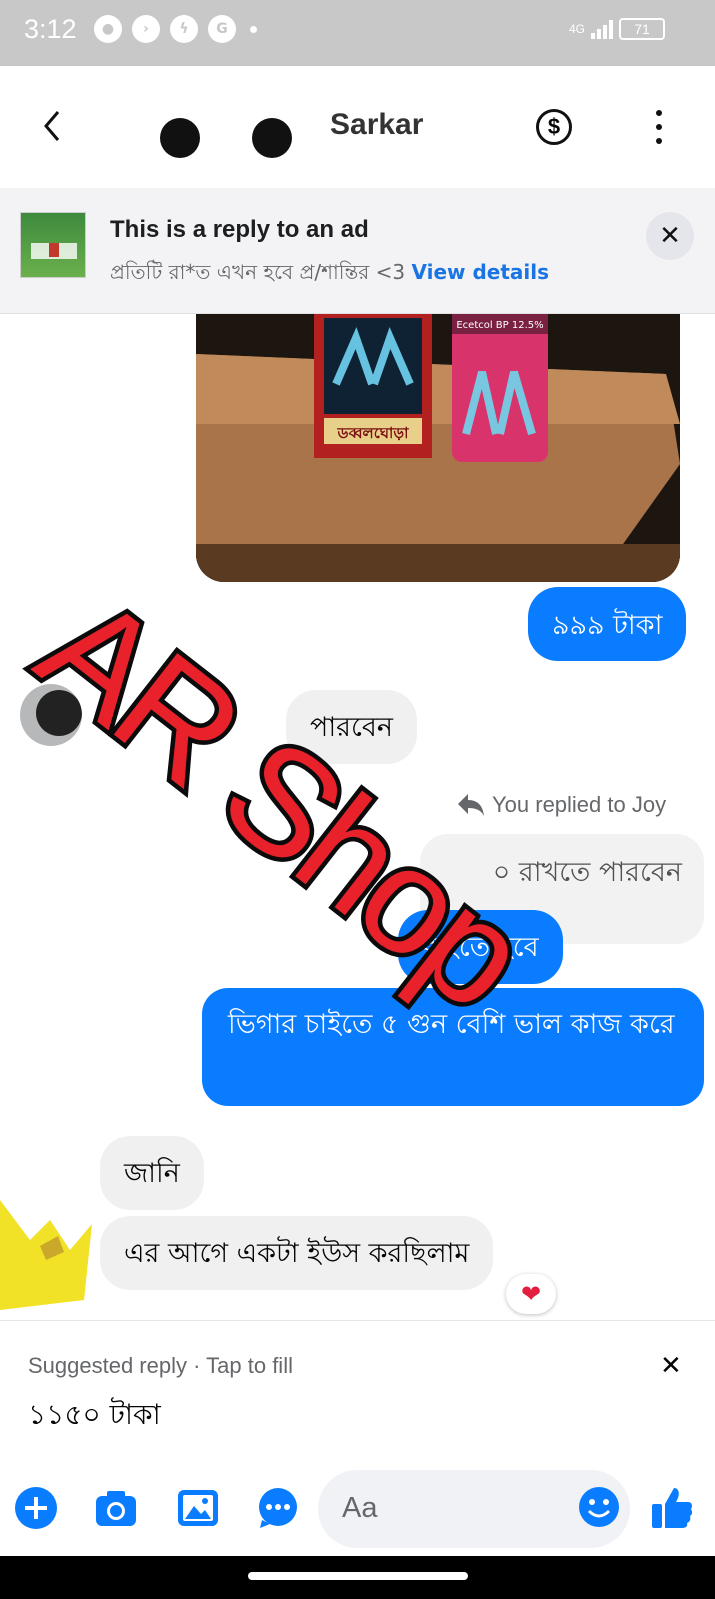 Image resolution: width=715 pixels, height=1599 pixels. What do you see at coordinates (180, 138) in the screenshot?
I see `contact-avatar` at bounding box center [180, 138].